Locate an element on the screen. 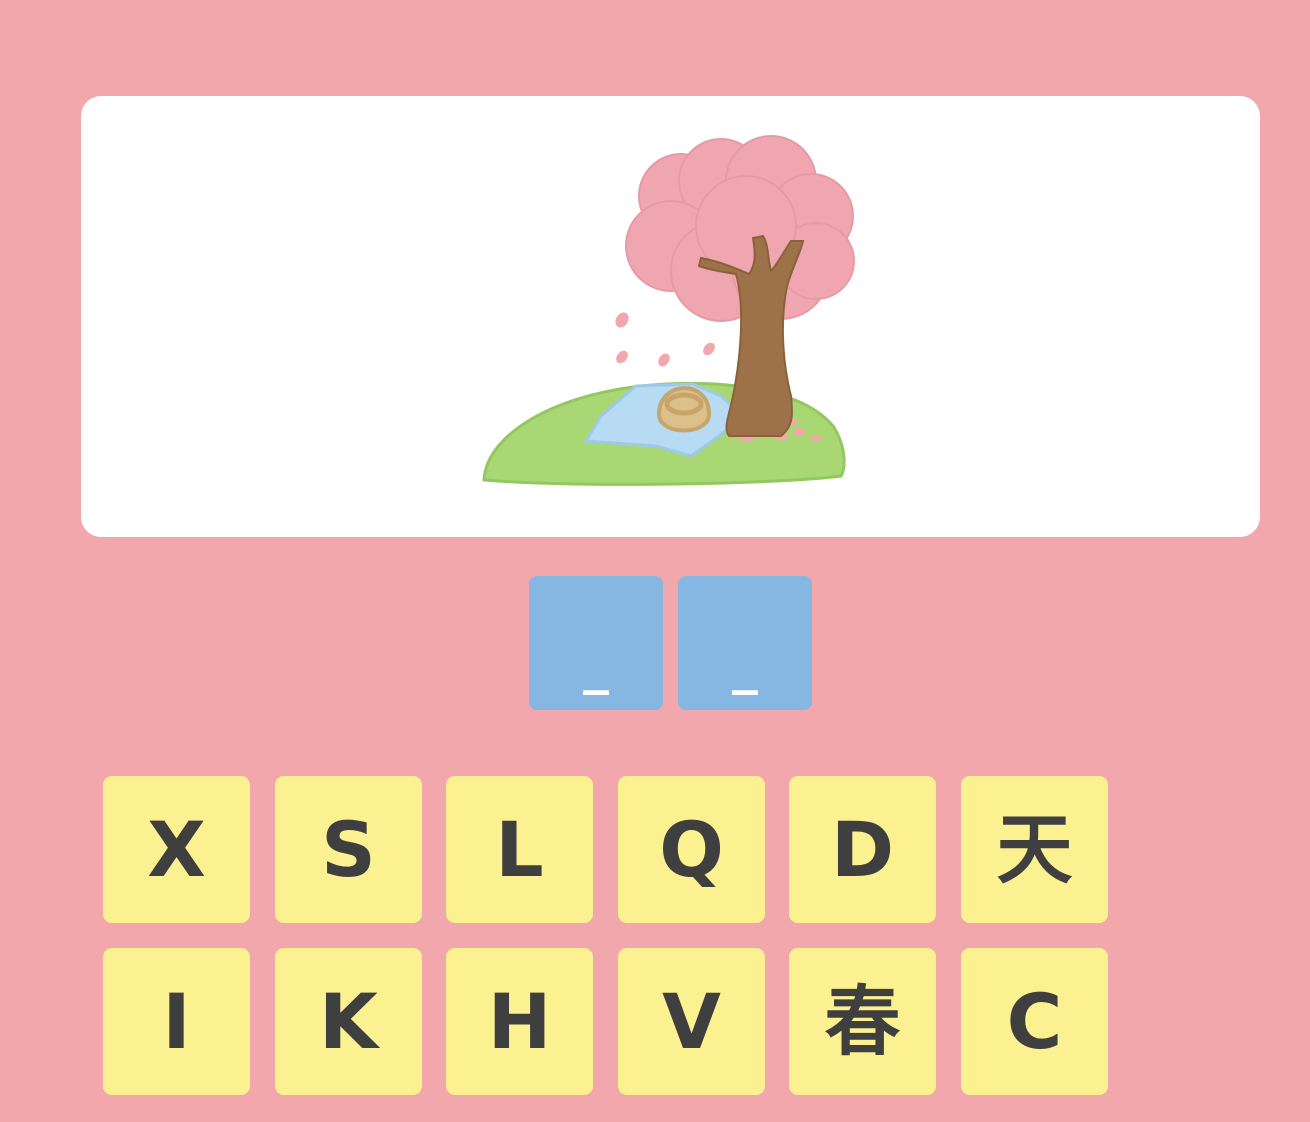 The height and width of the screenshot is (1122, 1310). letter-tile-label: K is located at coordinates (348, 1021).